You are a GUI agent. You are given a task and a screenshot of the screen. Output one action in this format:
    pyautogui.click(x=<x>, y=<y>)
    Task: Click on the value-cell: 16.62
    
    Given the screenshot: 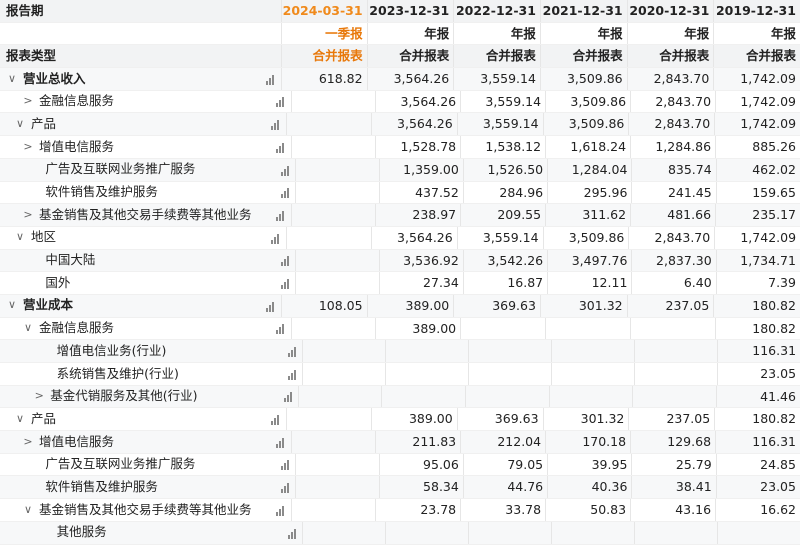 What is the action you would take?
    pyautogui.click(x=757, y=510)
    